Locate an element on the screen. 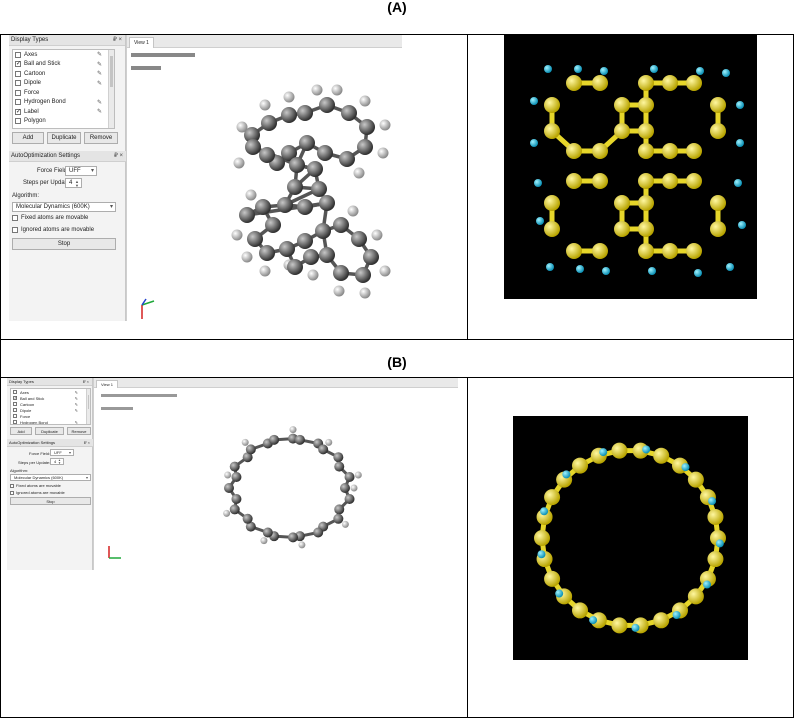 The height and width of the screenshot is (718, 794). molecule-render-b is located at coordinates (276, 474).